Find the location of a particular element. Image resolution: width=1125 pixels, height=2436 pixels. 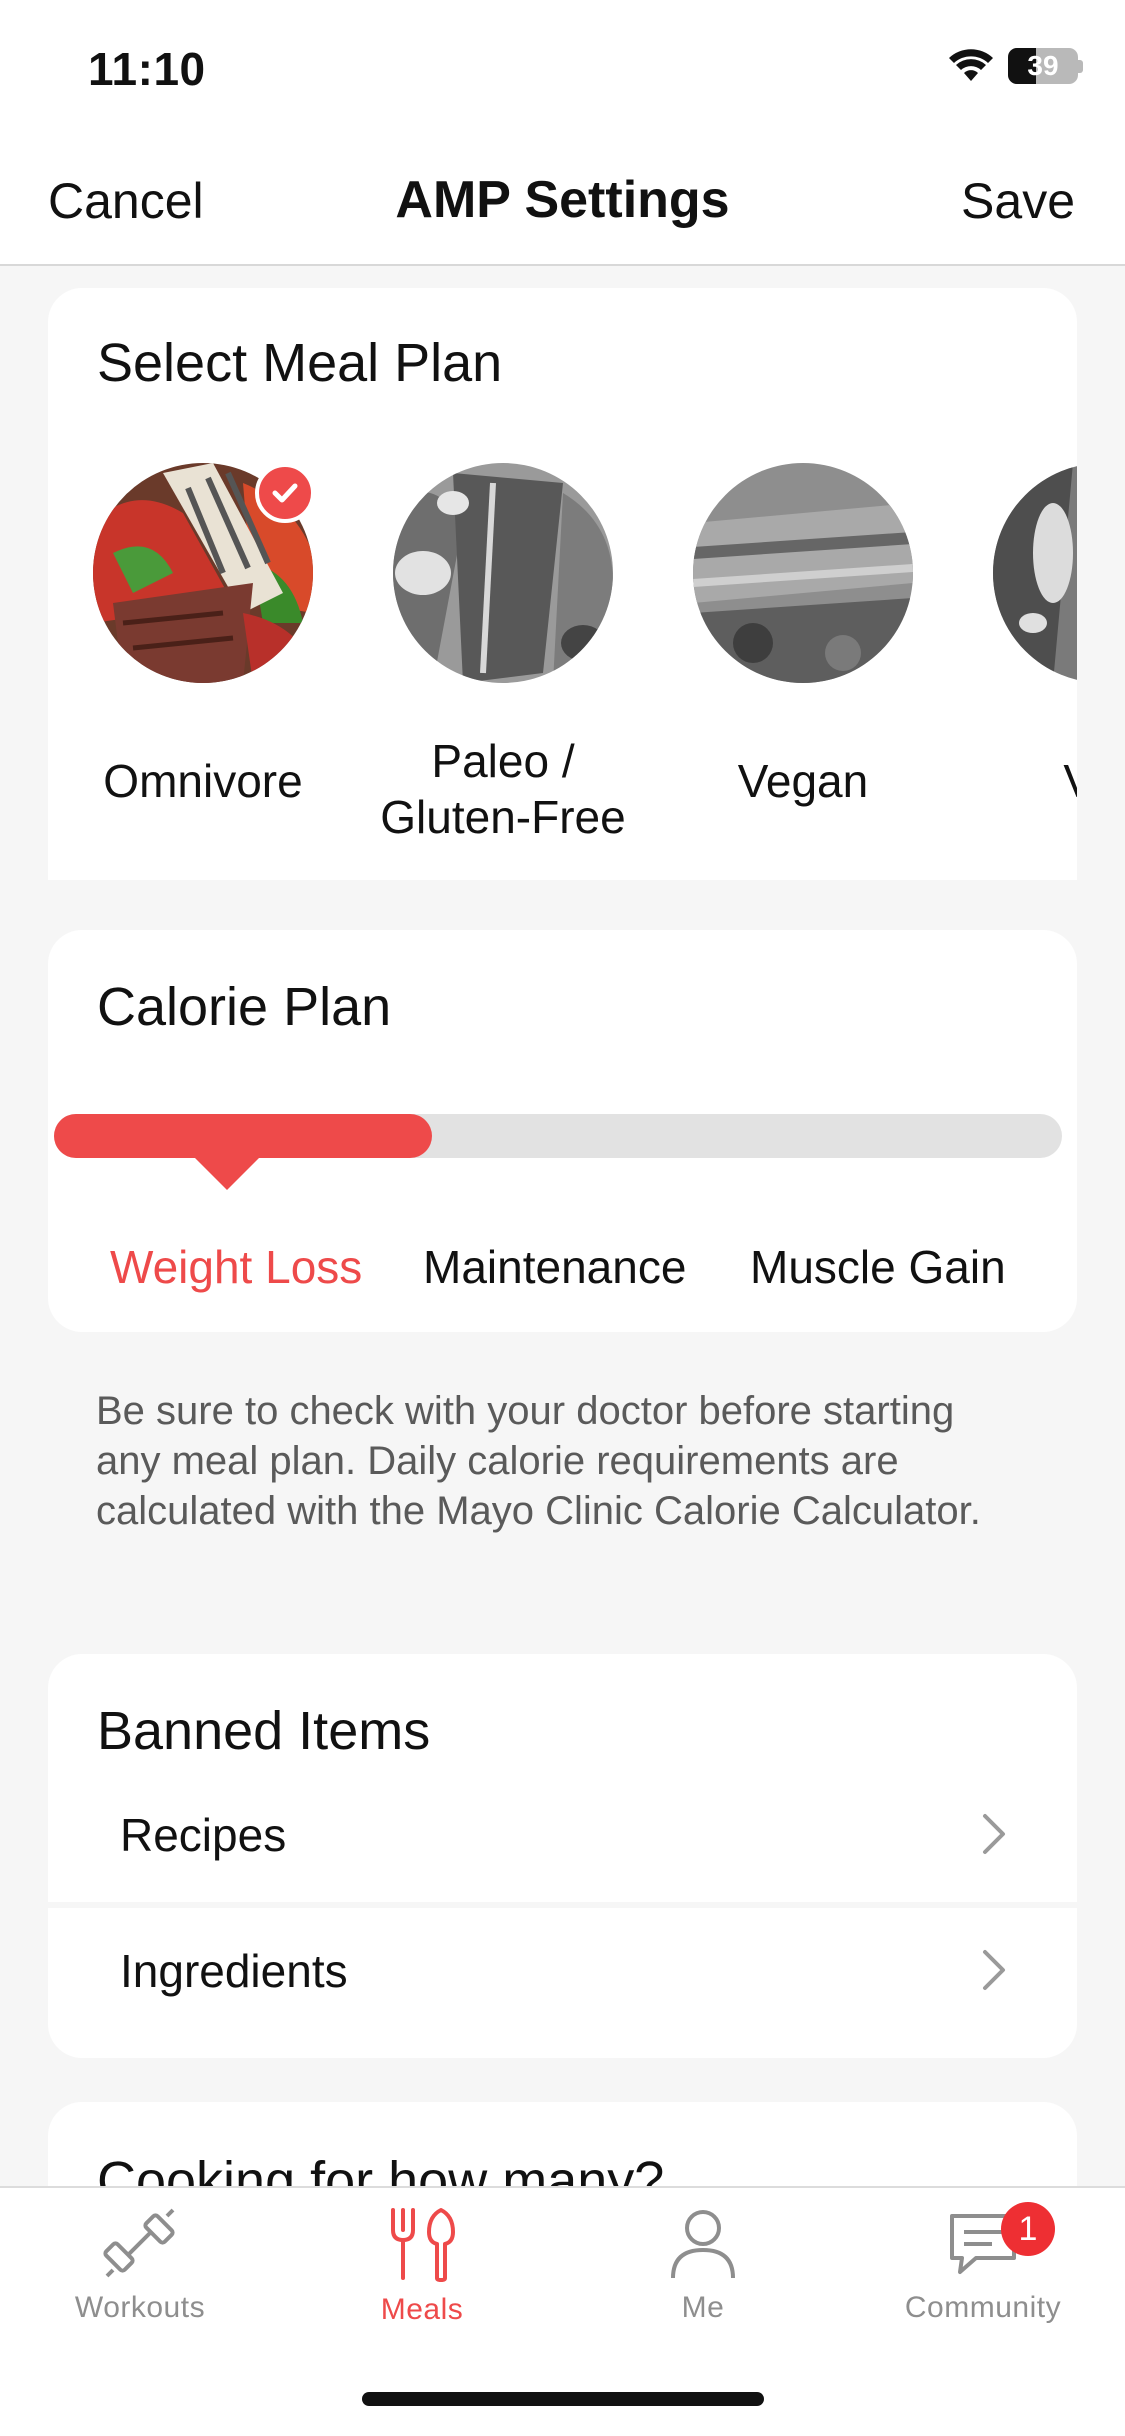

fork-knife-icon is located at coordinates (423, 2245).